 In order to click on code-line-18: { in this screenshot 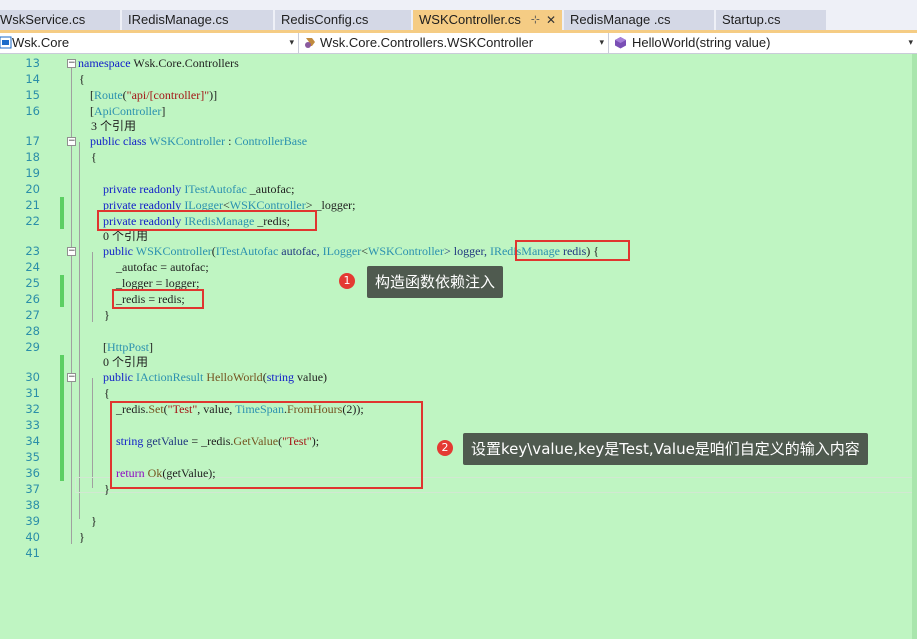, I will do `click(94, 157)`.